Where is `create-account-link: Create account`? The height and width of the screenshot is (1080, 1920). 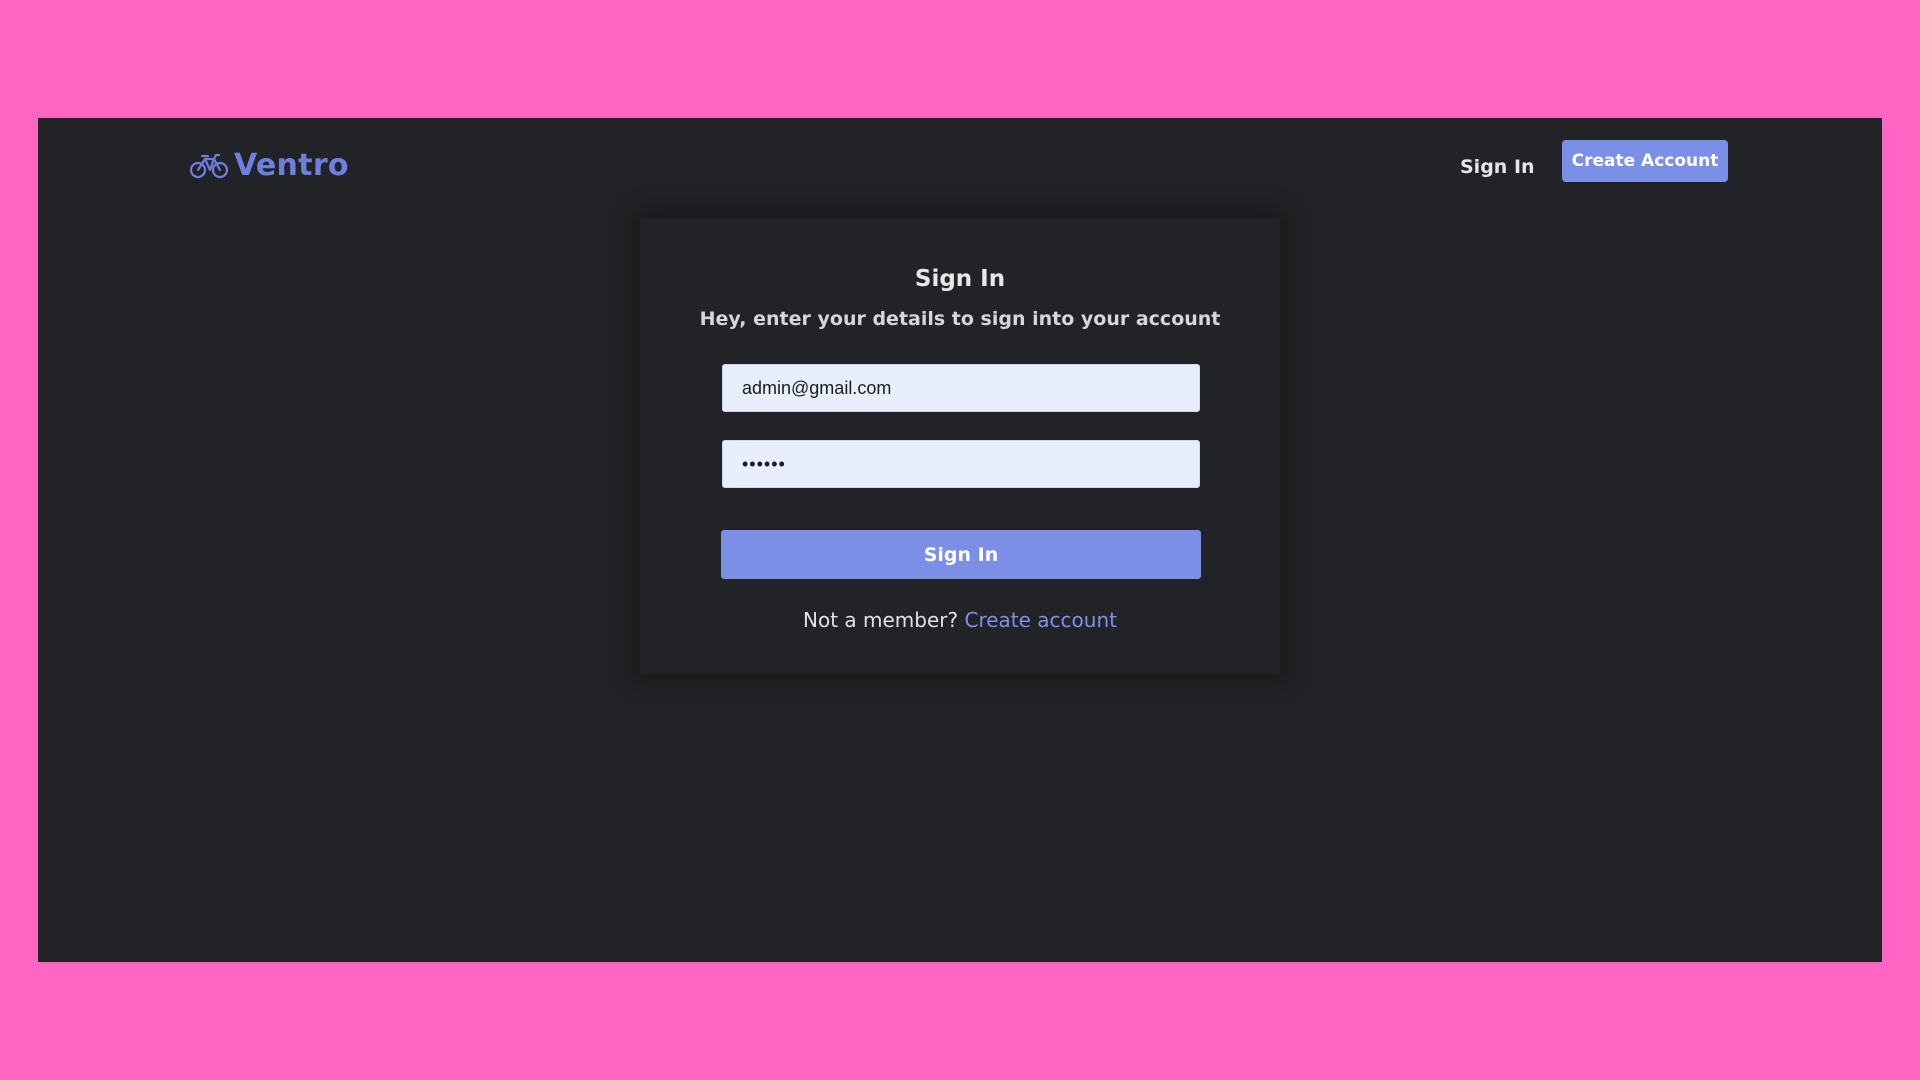
create-account-link: Create account is located at coordinates (1040, 620).